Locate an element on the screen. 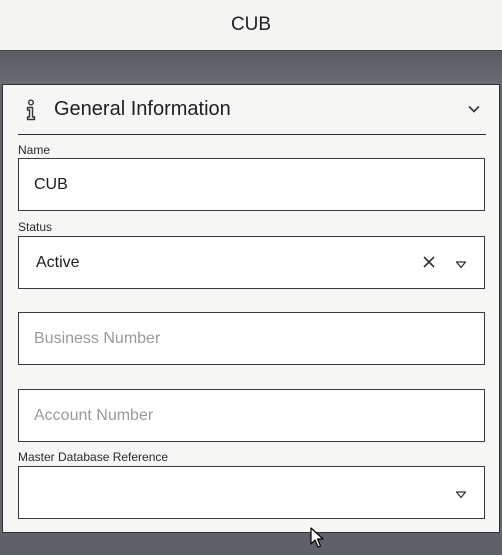 This screenshot has width=502, height=555. status-label: Status is located at coordinates (35, 227).